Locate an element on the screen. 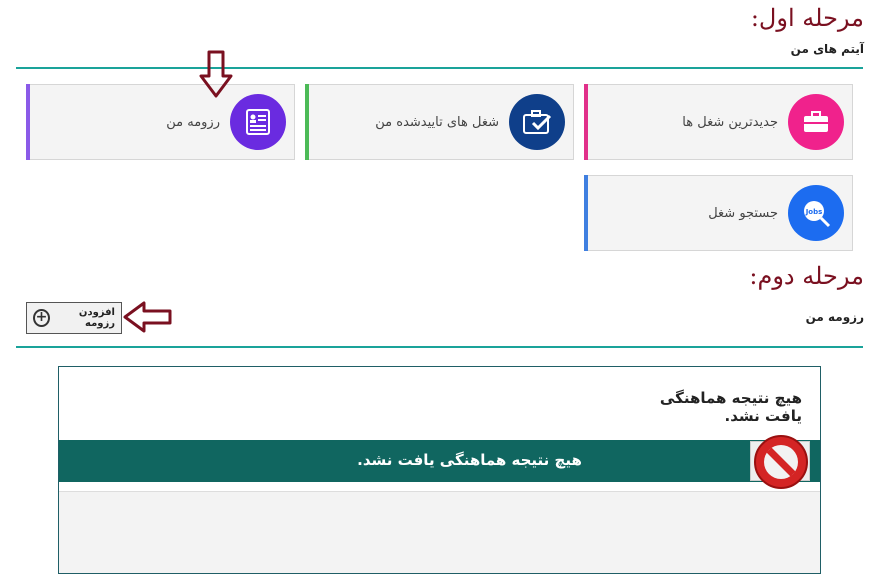 The image size is (880, 579). card-job-search-label: جستجو شغل is located at coordinates (743, 213).